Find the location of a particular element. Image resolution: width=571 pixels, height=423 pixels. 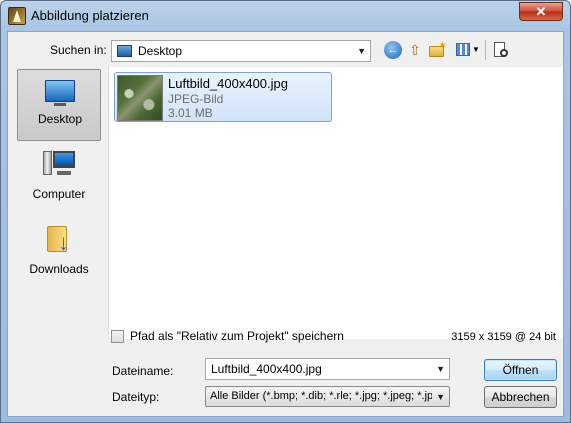

file-item: Luftbild_400x400.jpg JPEG-Bild 3.01 MB is located at coordinates (223, 97).